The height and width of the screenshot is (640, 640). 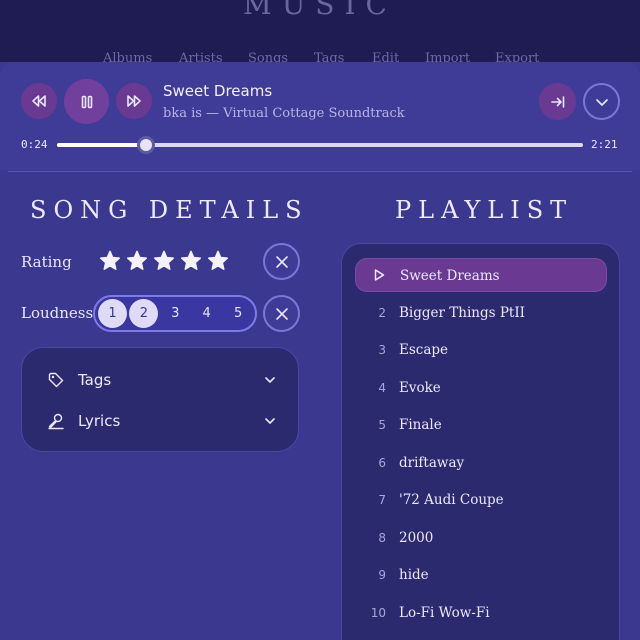 I want to click on playlist-item: 6 driftaway, so click(x=481, y=463).